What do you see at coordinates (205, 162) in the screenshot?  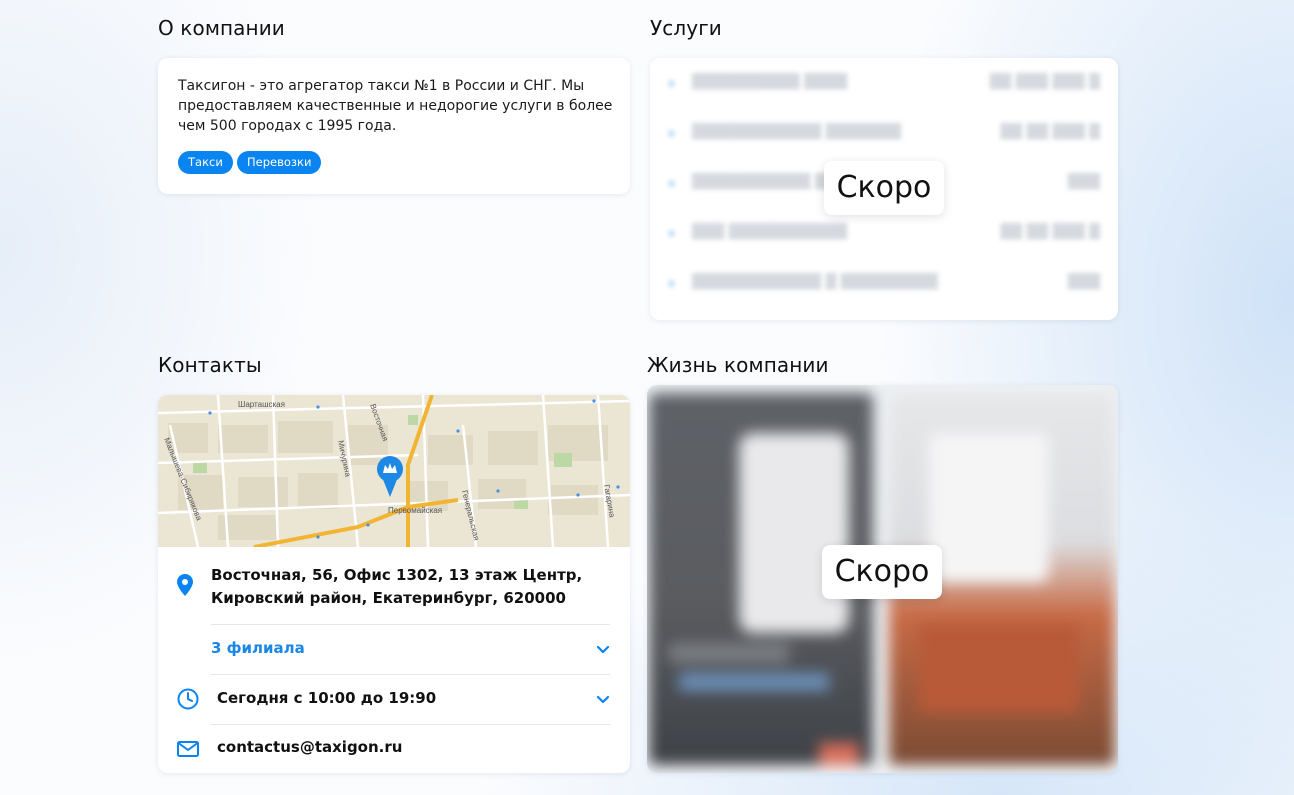 I see `tag-taxi: Такси` at bounding box center [205, 162].